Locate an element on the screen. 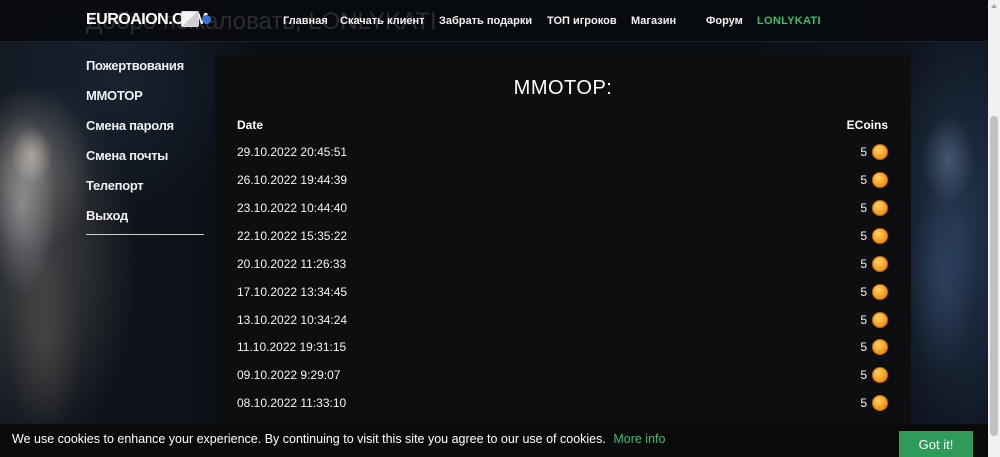  nav-top-players: ТОП игроков is located at coordinates (582, 21).